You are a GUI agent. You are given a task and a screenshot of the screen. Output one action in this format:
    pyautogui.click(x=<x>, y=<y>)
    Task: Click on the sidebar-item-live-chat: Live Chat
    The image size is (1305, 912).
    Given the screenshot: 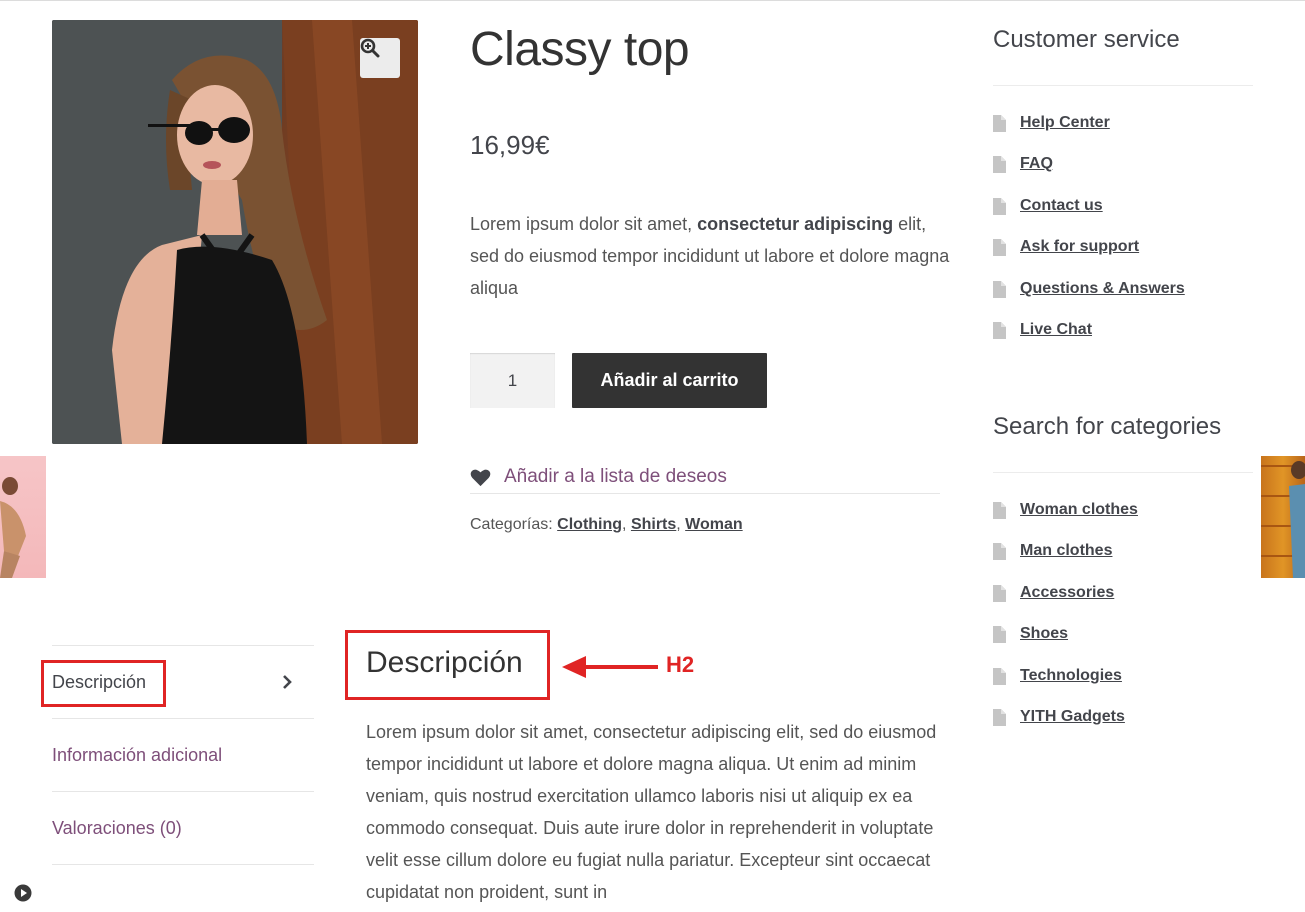 What is the action you would take?
    pyautogui.click(x=1042, y=330)
    